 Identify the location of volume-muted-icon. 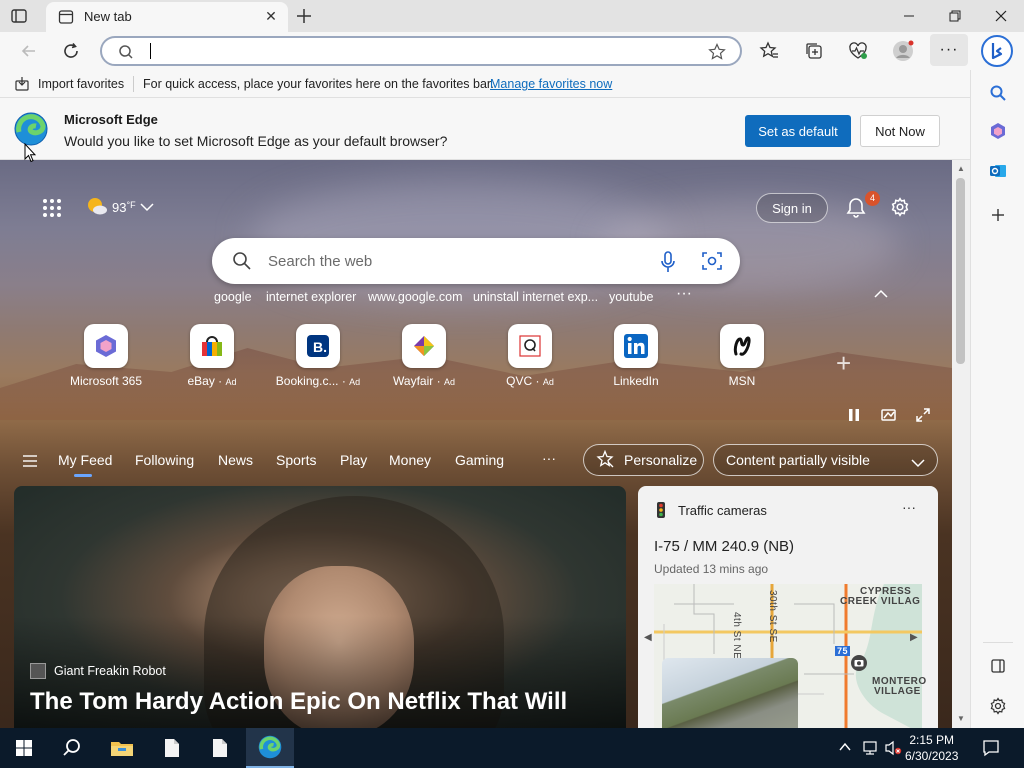
(893, 749).